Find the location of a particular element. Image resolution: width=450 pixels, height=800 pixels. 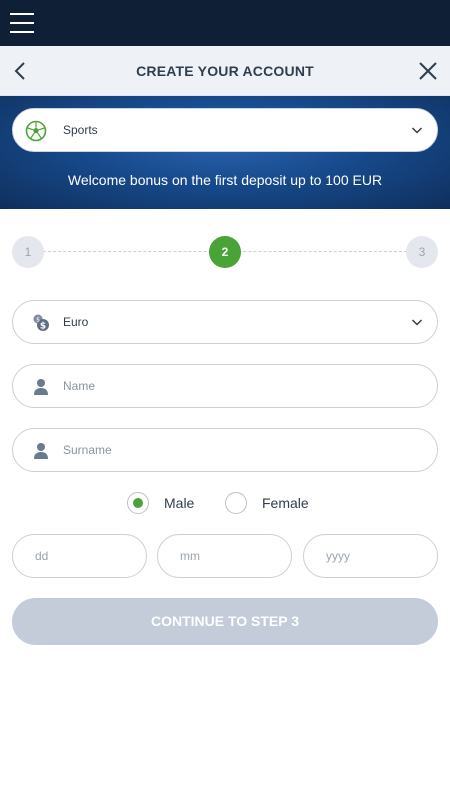

birth-day-wrapper is located at coordinates (79, 556).